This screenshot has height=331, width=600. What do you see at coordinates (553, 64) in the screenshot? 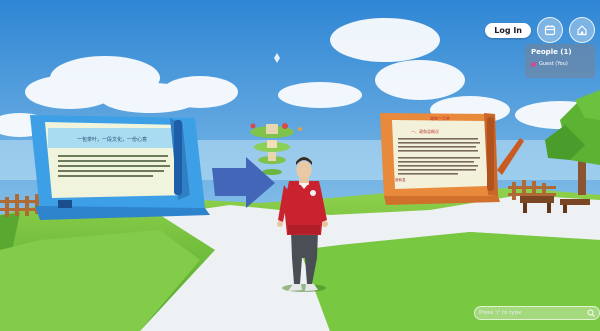
I see `people-item-name: Guest (You)` at bounding box center [553, 64].